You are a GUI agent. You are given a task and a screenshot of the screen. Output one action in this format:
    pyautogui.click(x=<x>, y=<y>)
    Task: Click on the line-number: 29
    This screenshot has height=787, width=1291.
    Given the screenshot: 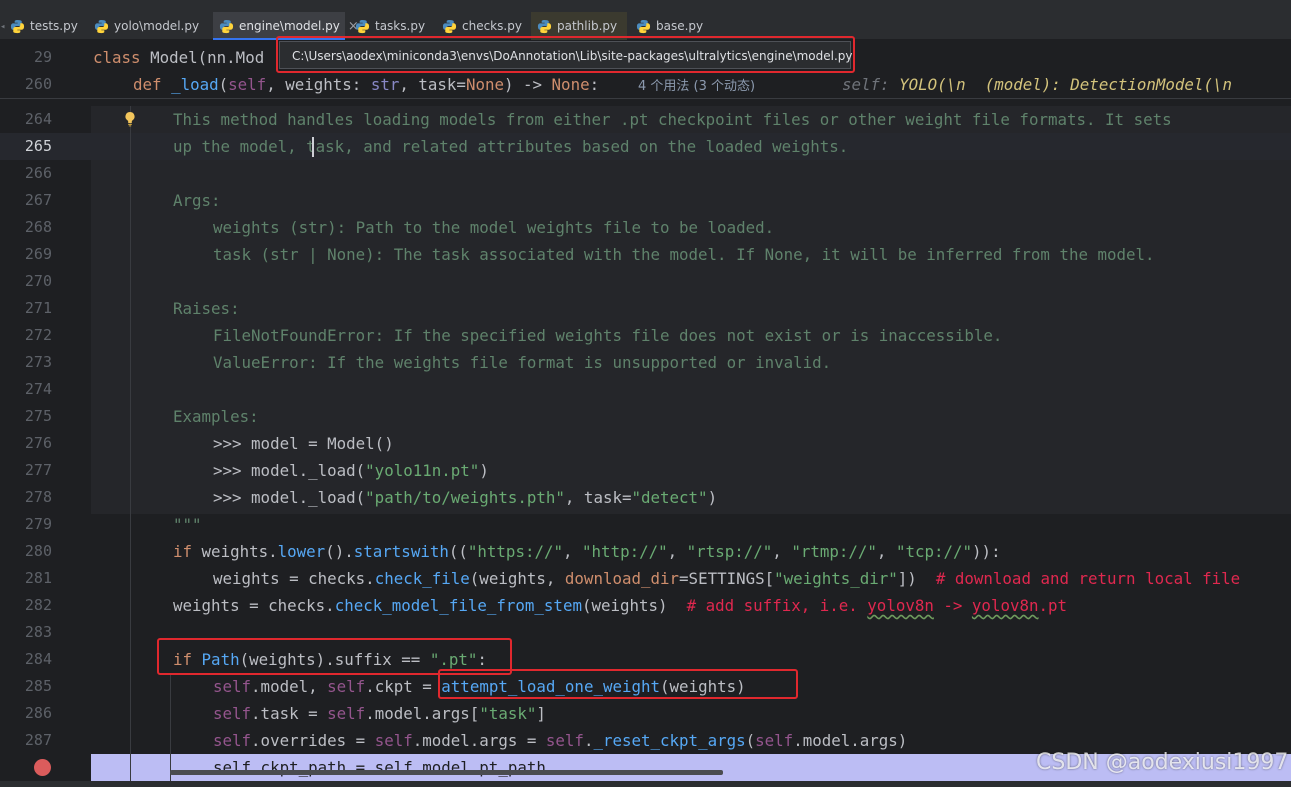 What is the action you would take?
    pyautogui.click(x=42, y=57)
    